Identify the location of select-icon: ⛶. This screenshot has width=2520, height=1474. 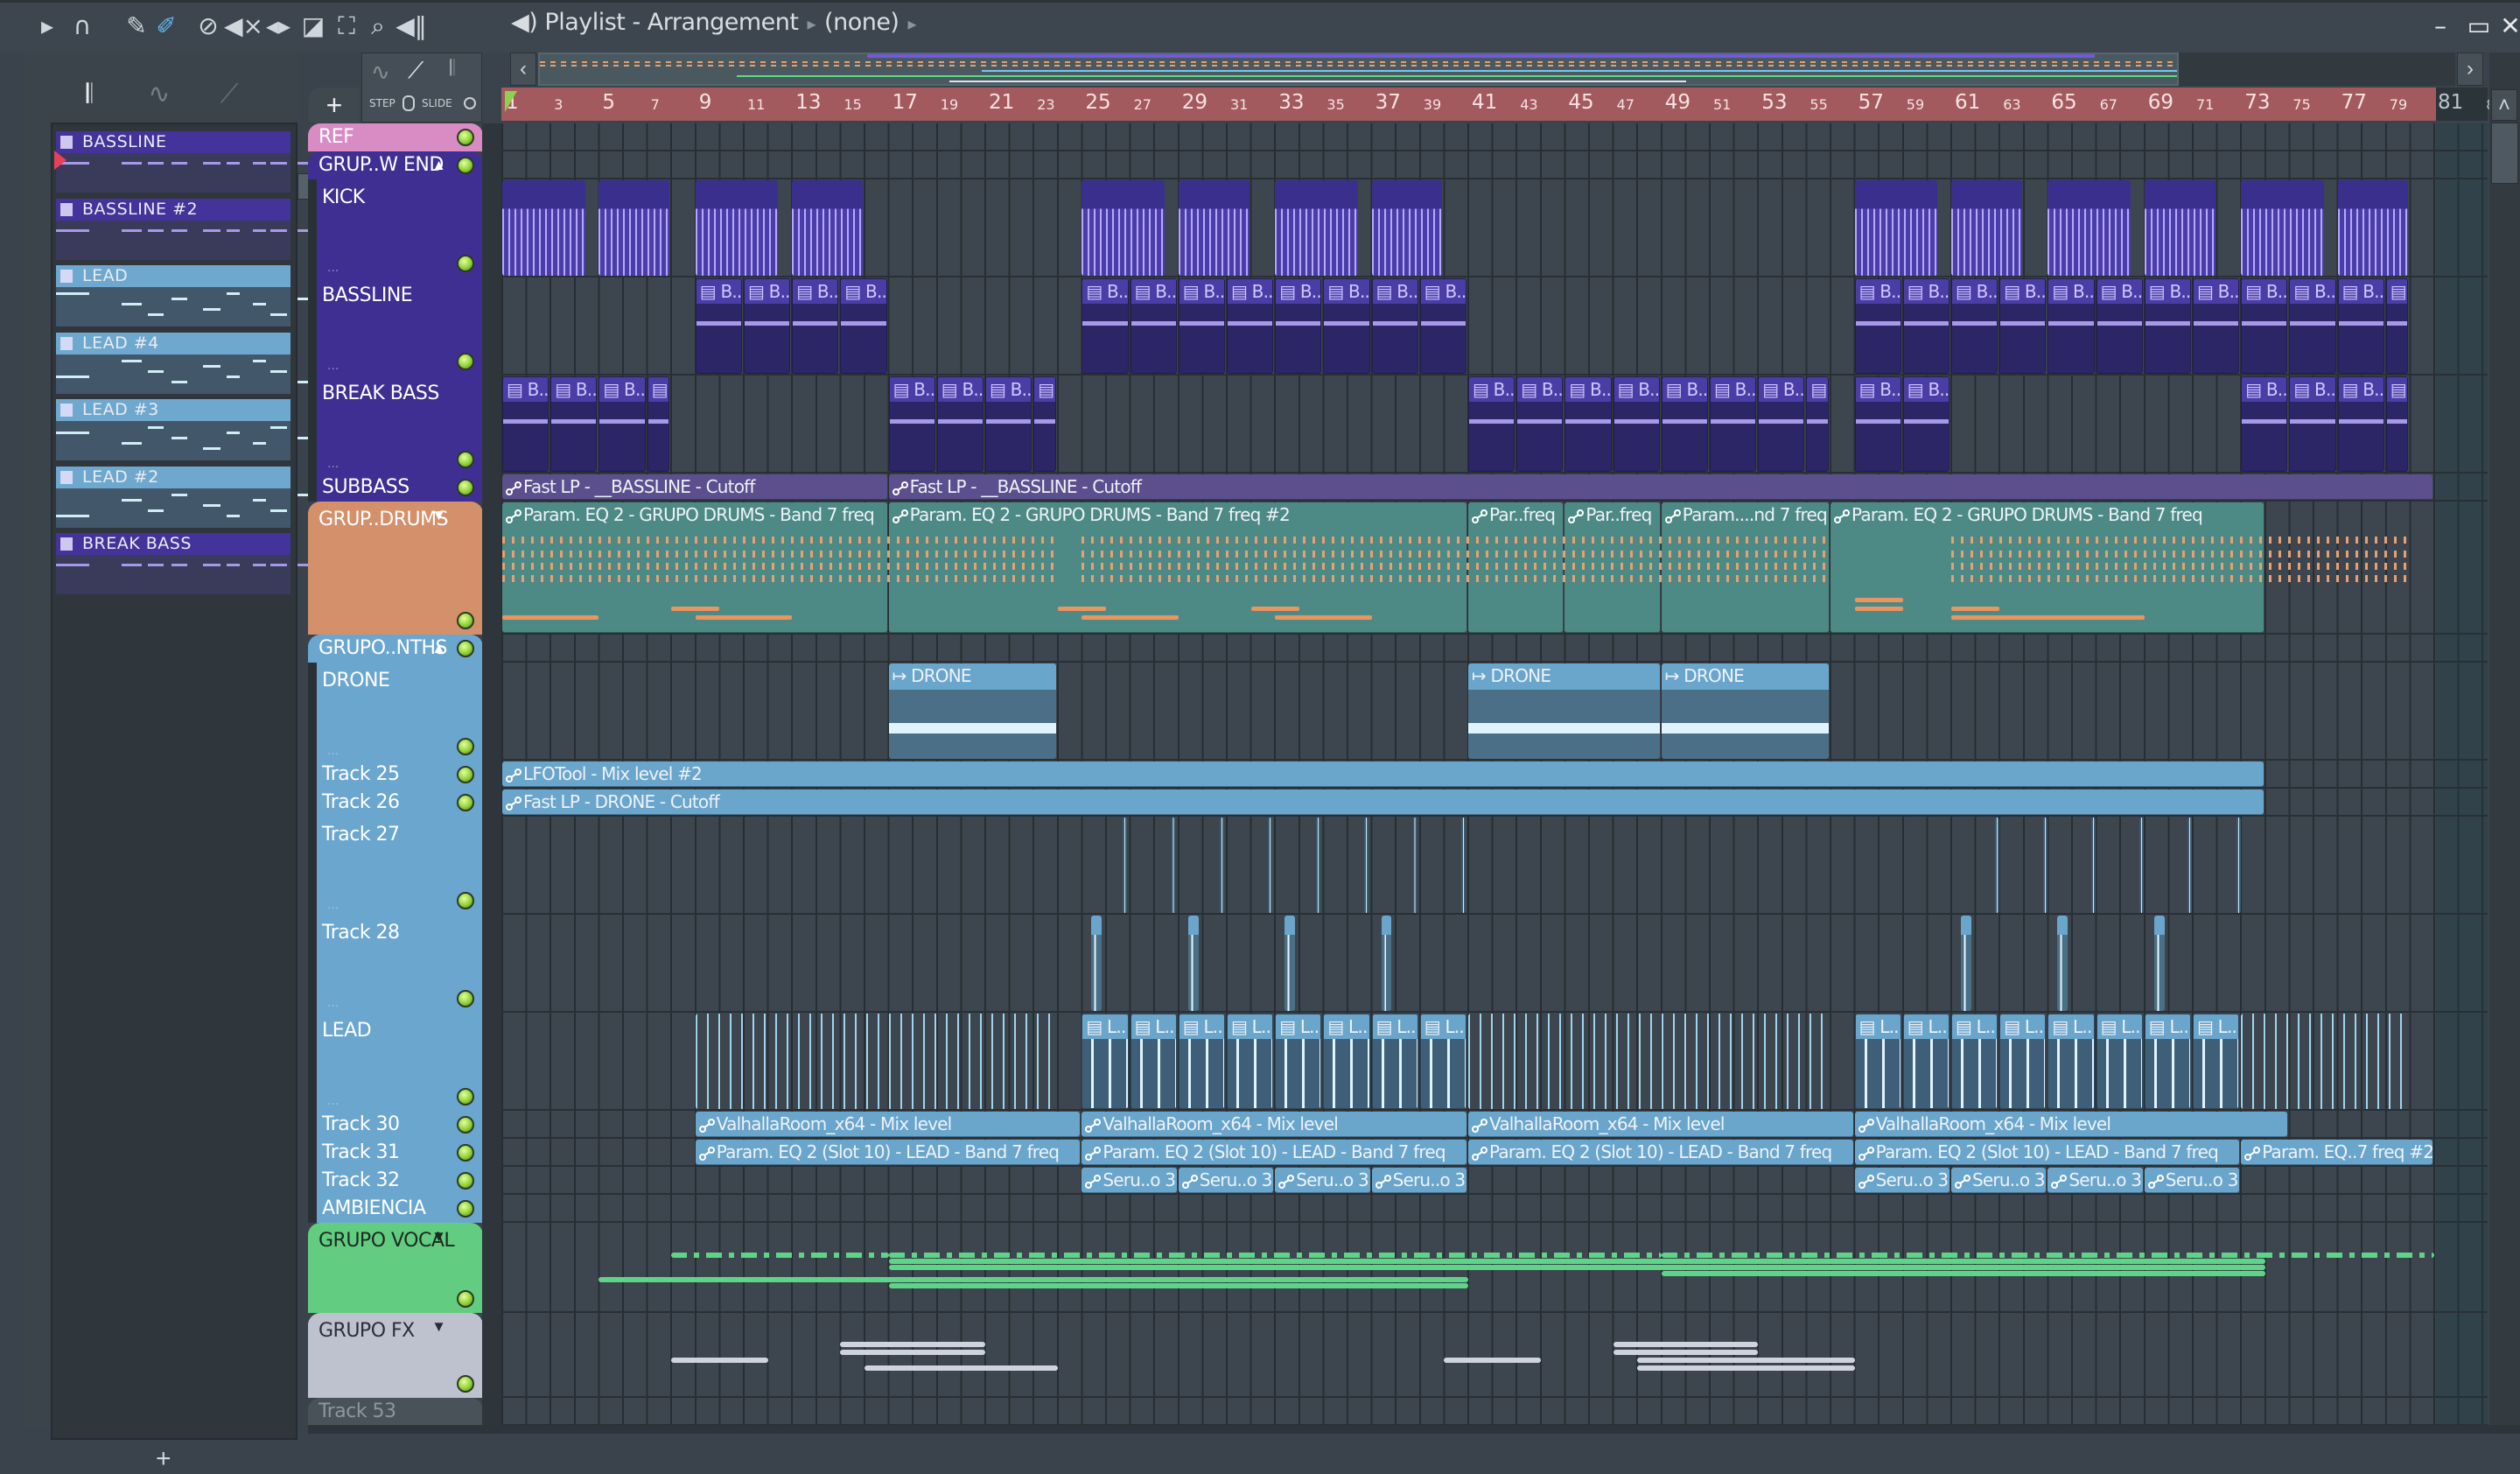
(346, 26).